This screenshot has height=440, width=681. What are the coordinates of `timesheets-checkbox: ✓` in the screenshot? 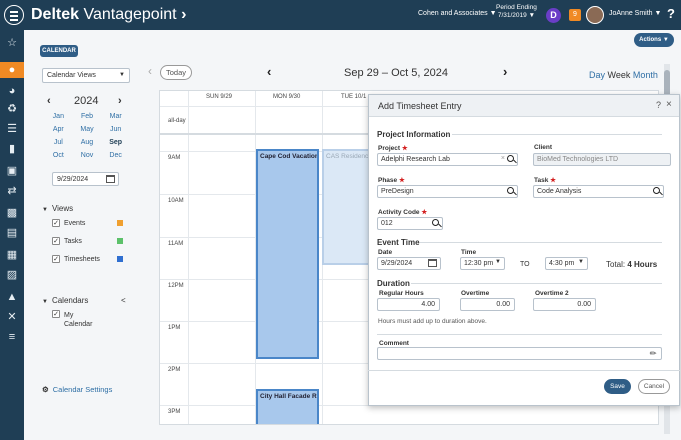 It's located at (56, 259).